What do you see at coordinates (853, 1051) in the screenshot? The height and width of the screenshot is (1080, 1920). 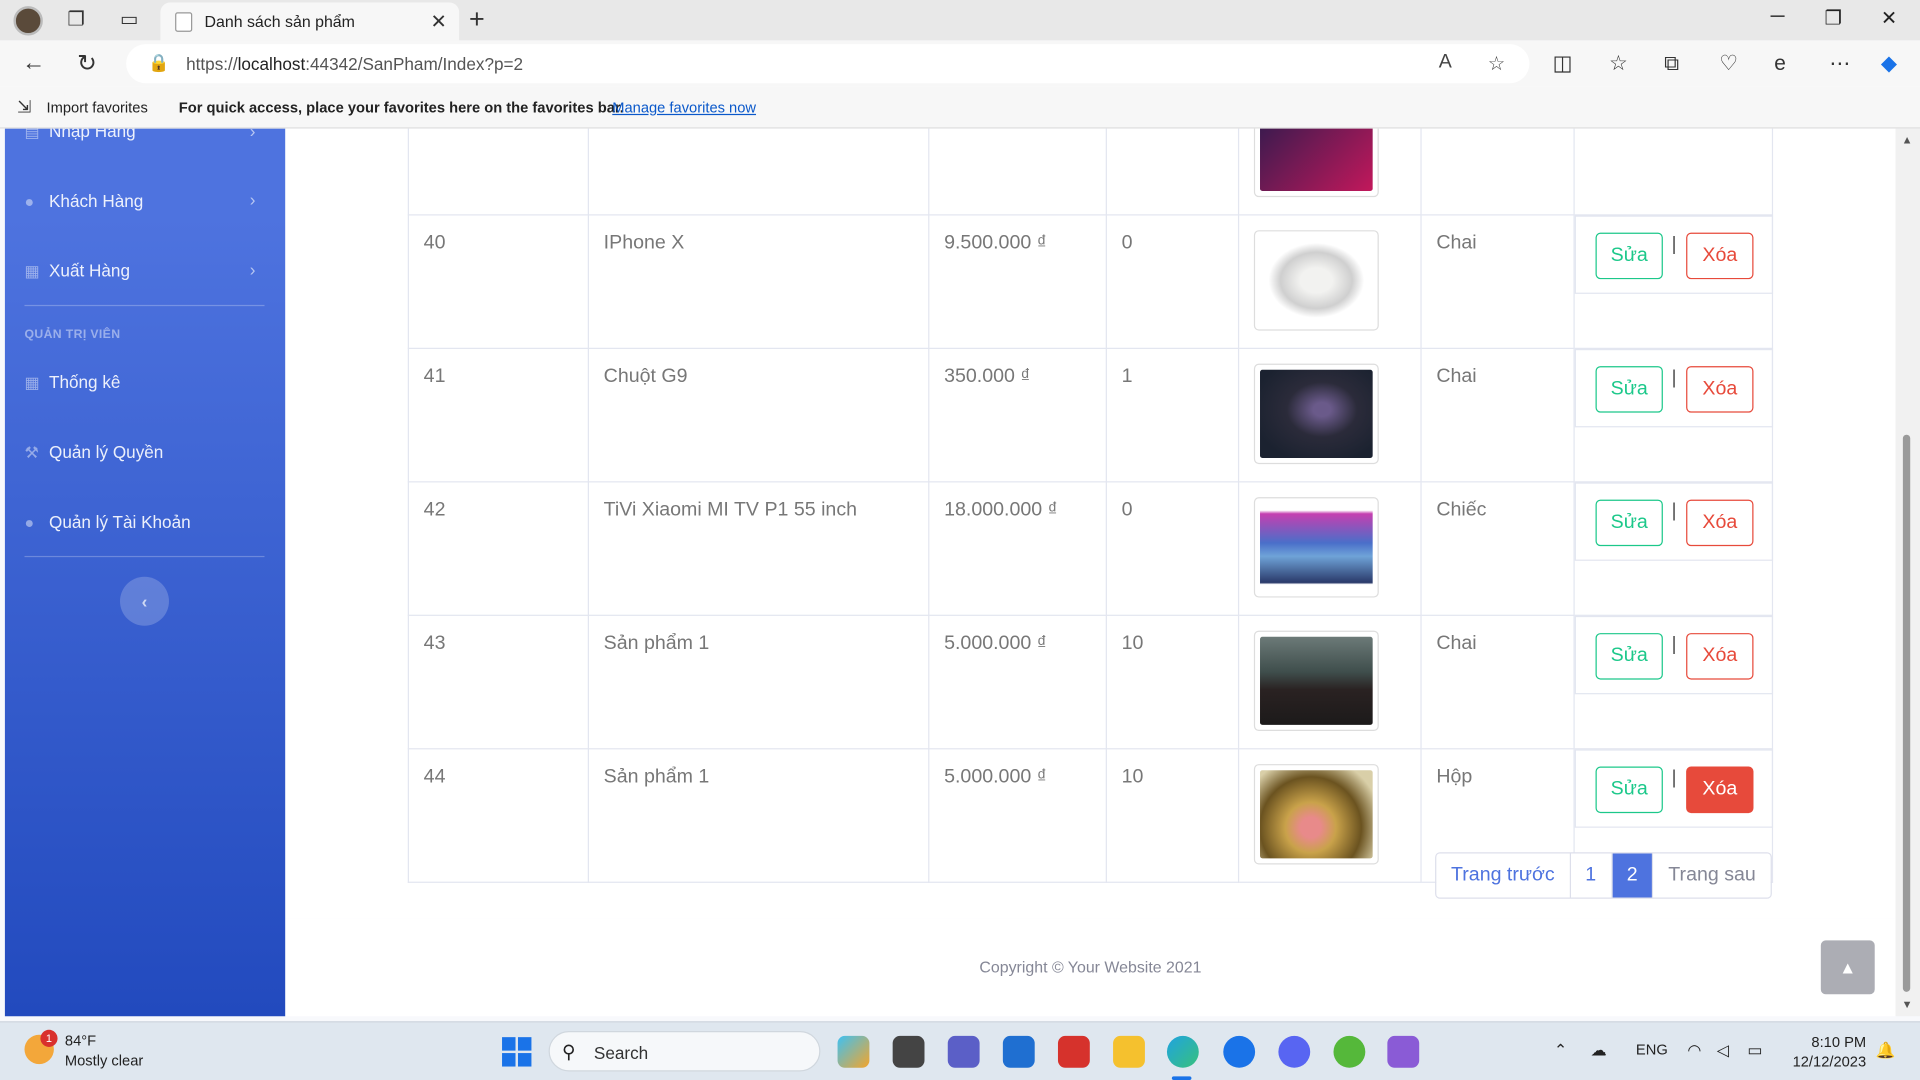 I see `copilot-app-icon` at bounding box center [853, 1051].